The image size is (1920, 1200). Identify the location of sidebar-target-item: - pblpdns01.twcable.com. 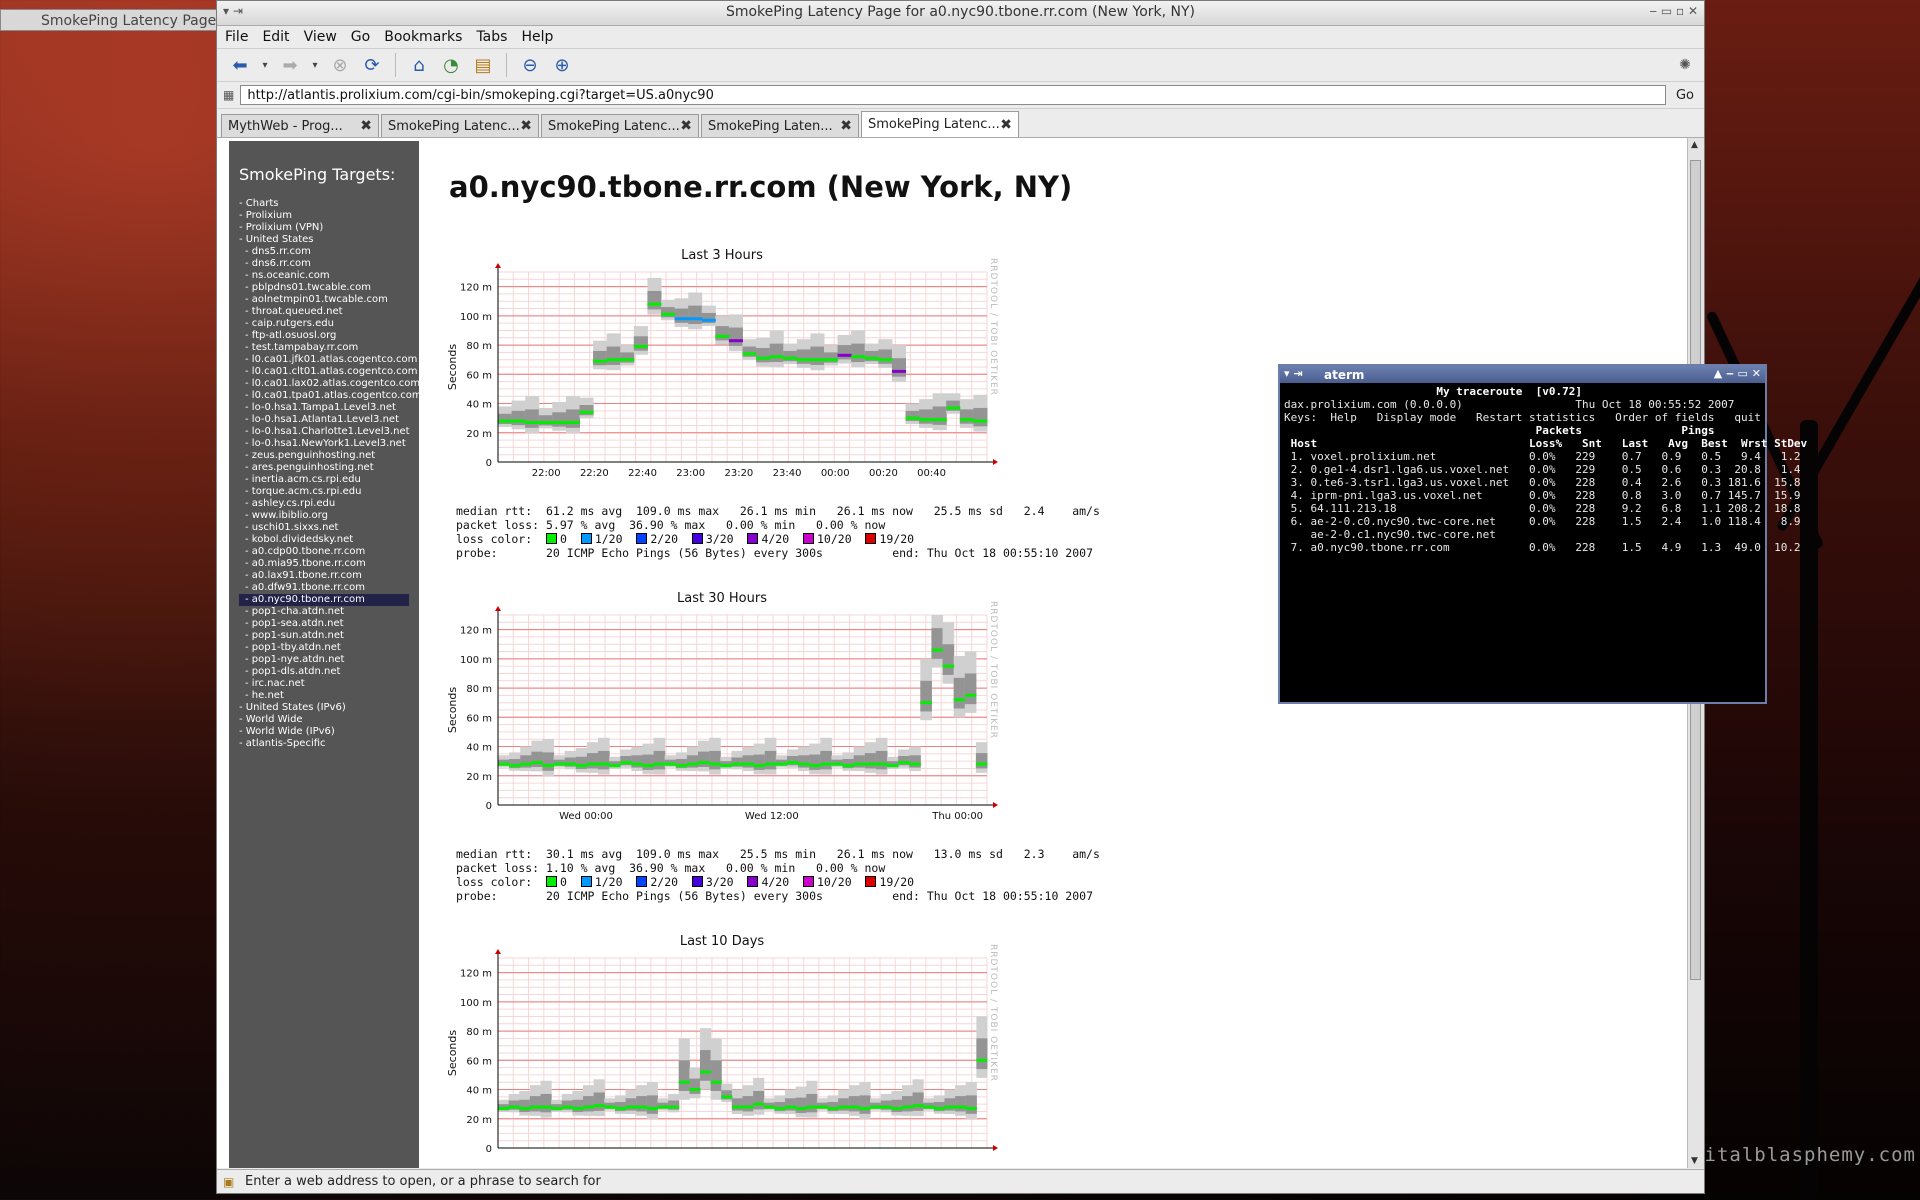
(324, 288).